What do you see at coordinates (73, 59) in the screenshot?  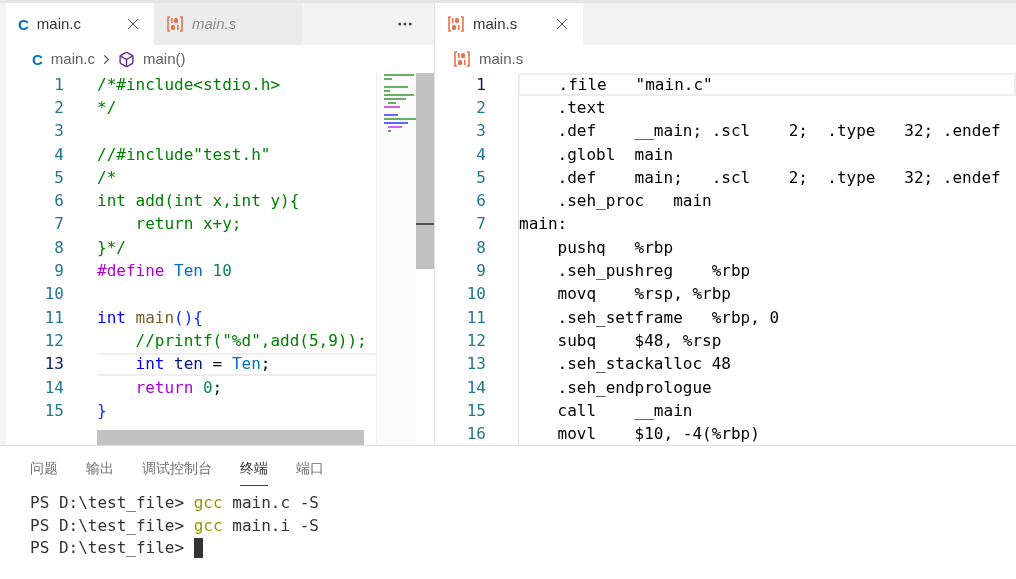 I see `breadcrumb-file: main.c` at bounding box center [73, 59].